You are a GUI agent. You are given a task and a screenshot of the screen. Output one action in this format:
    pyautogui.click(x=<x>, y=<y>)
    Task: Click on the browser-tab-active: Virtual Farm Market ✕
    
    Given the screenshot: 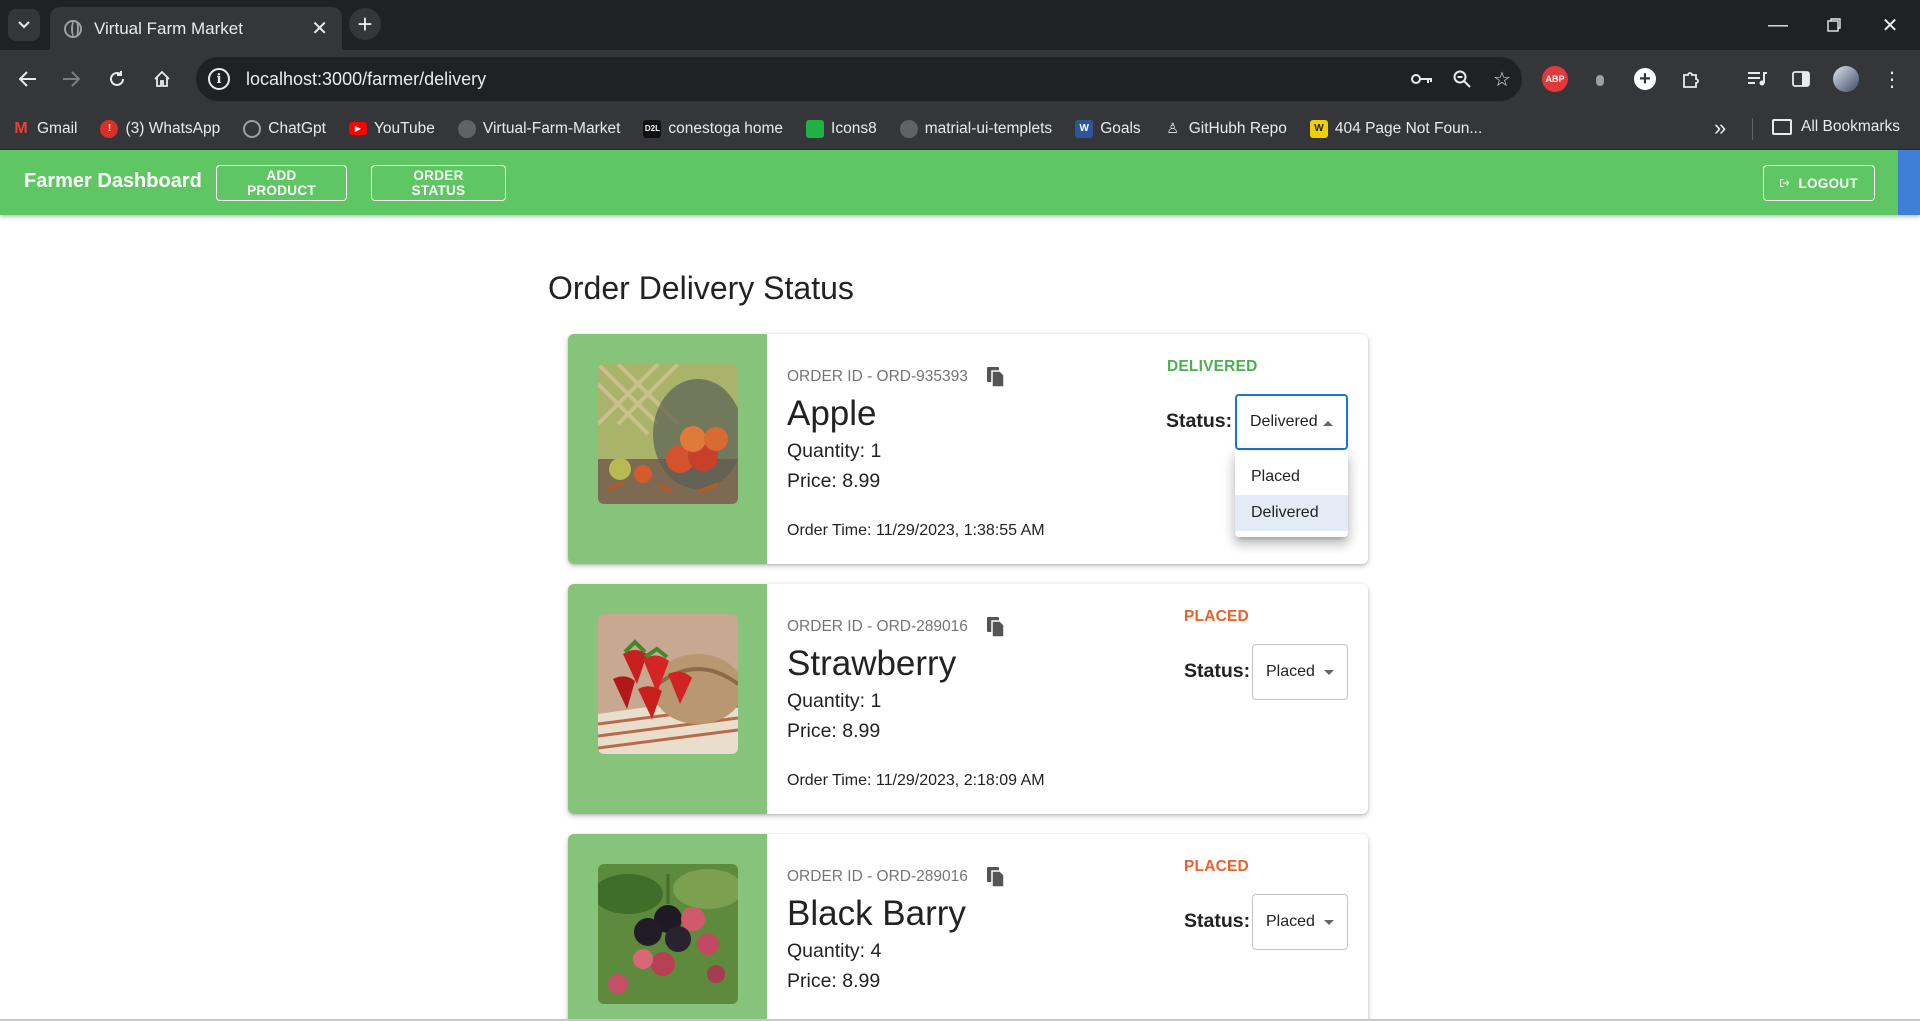 What is the action you would take?
    pyautogui.click(x=196, y=28)
    